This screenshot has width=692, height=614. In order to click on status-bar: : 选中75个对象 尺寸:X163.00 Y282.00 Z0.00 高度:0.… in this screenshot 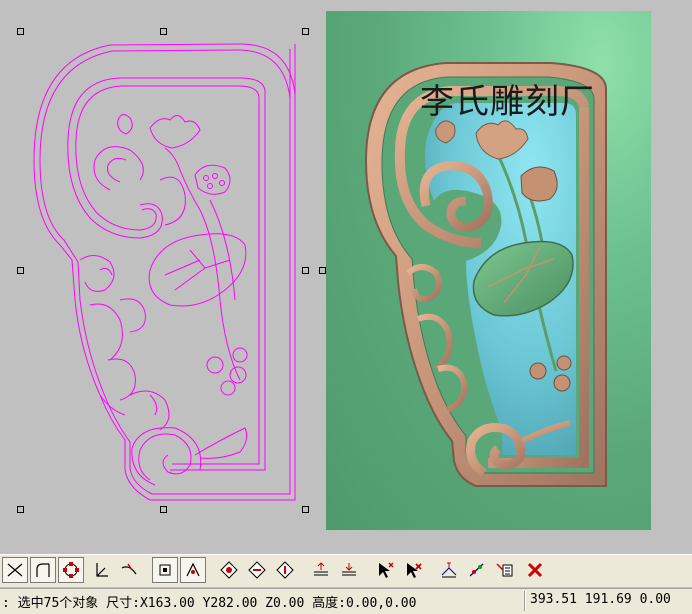, I will do `click(346, 601)`.